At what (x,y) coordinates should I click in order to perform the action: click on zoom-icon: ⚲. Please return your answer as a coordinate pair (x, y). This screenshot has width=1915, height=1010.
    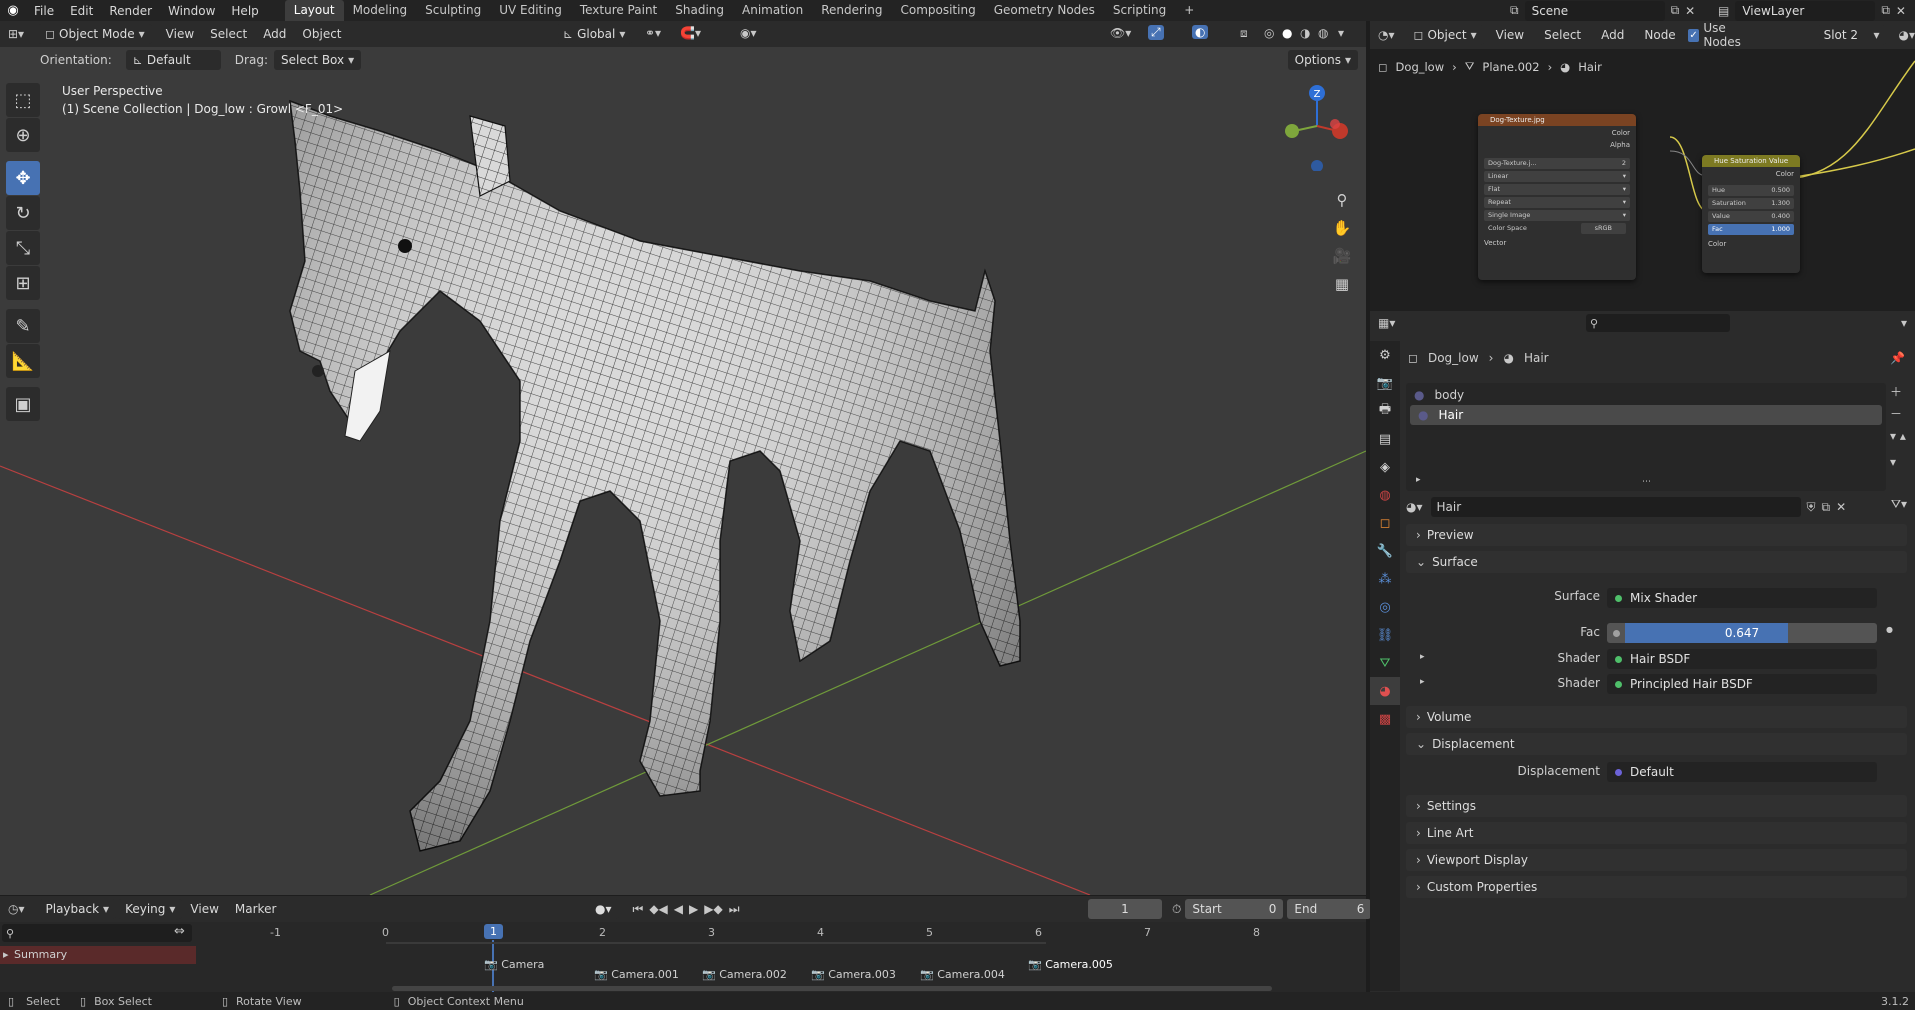
    Looking at the image, I should click on (1342, 200).